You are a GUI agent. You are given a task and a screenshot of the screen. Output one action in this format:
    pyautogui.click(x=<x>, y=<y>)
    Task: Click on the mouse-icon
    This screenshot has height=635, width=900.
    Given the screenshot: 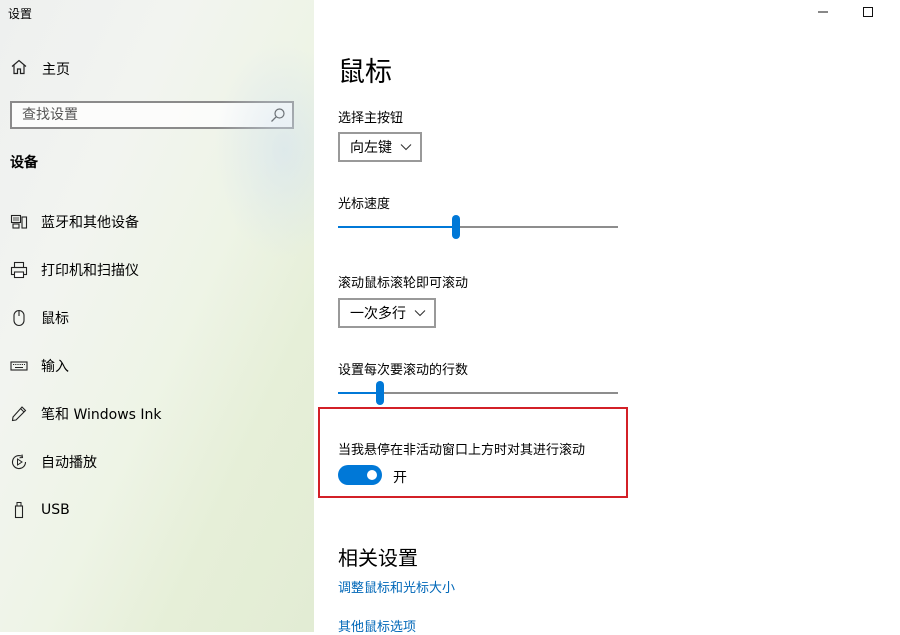 What is the action you would take?
    pyautogui.click(x=19, y=318)
    